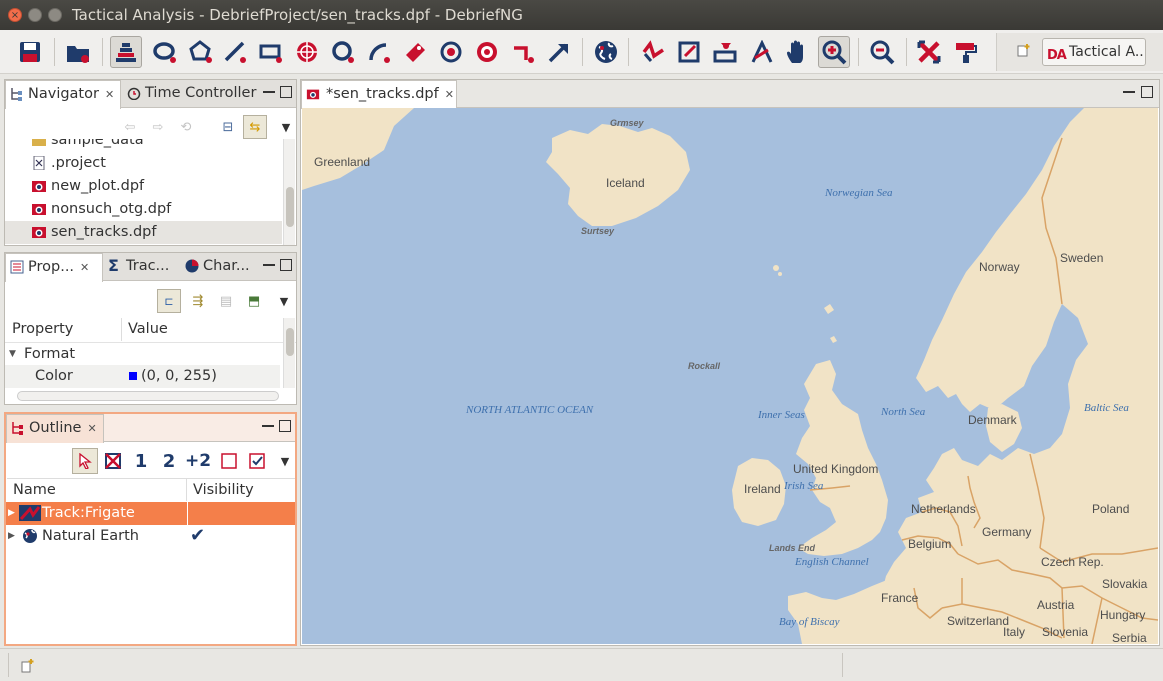  Describe the element at coordinates (28, 666) in the screenshot. I see `fast-view-icon` at that location.